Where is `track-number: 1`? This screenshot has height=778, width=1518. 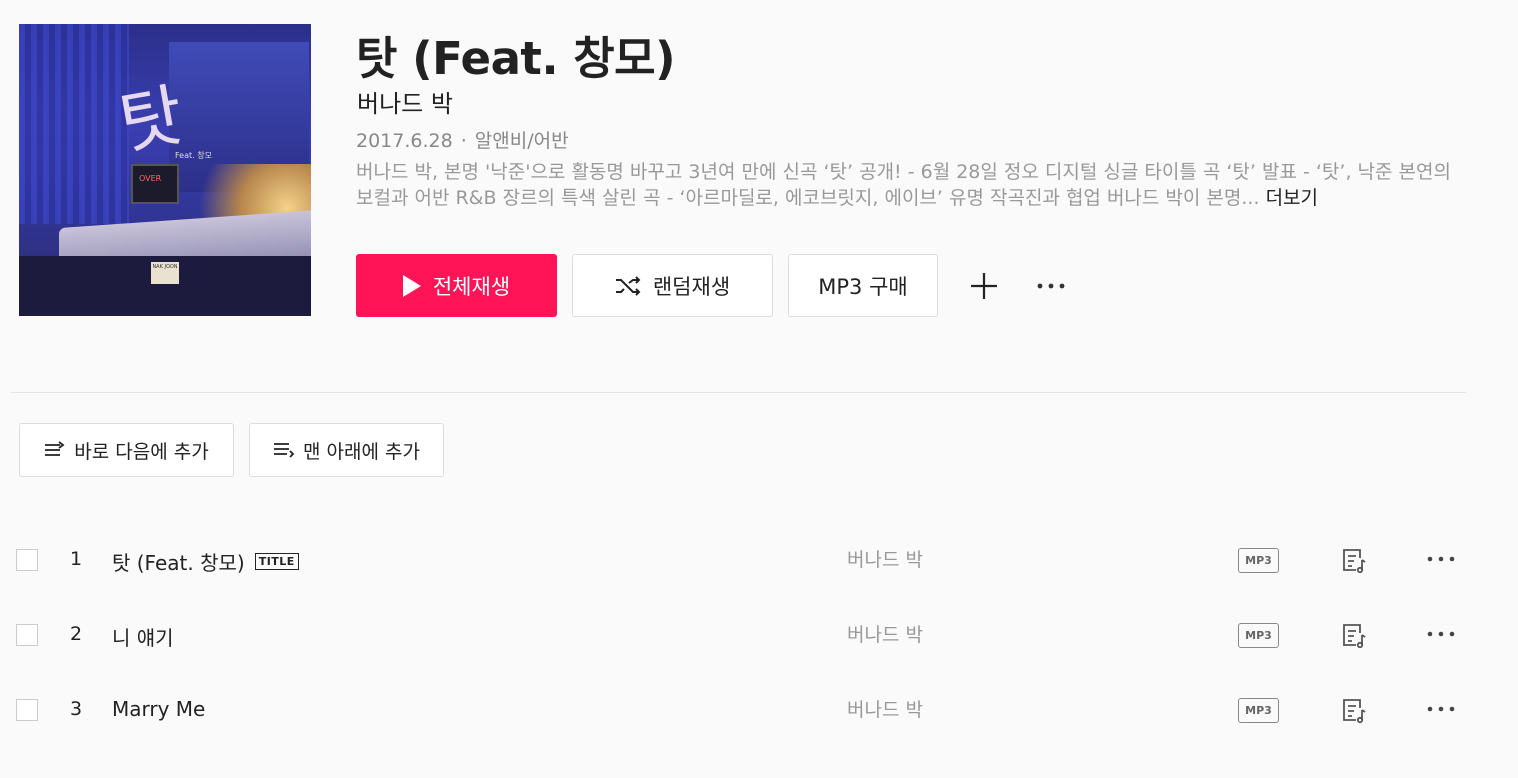 track-number: 1 is located at coordinates (76, 559).